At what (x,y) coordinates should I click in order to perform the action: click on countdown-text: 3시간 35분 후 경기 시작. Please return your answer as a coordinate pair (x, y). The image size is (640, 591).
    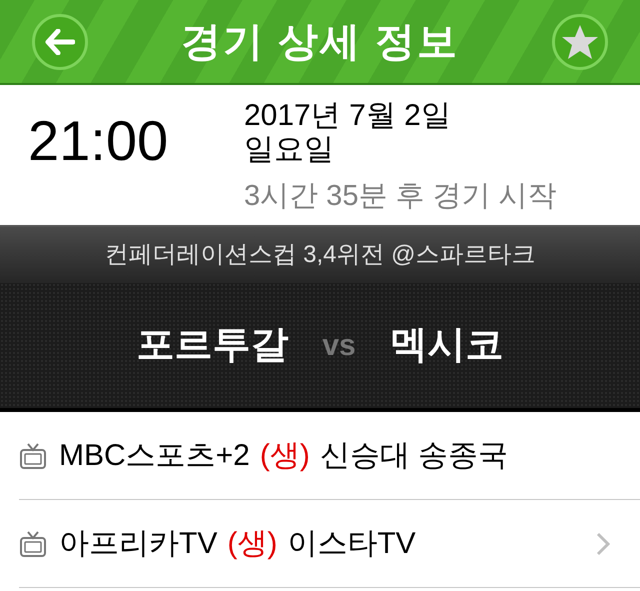
    Looking at the image, I should click on (400, 196).